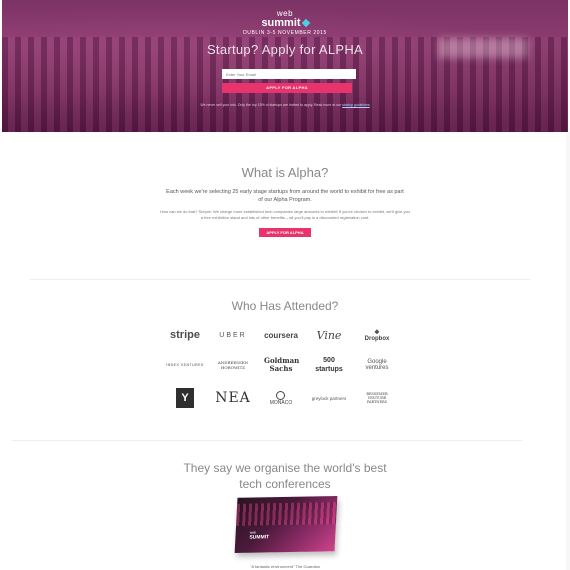  What do you see at coordinates (285, 33) in the screenshot?
I see `event-dates: DUBLIN 3-5 NOVEMBER 2015` at bounding box center [285, 33].